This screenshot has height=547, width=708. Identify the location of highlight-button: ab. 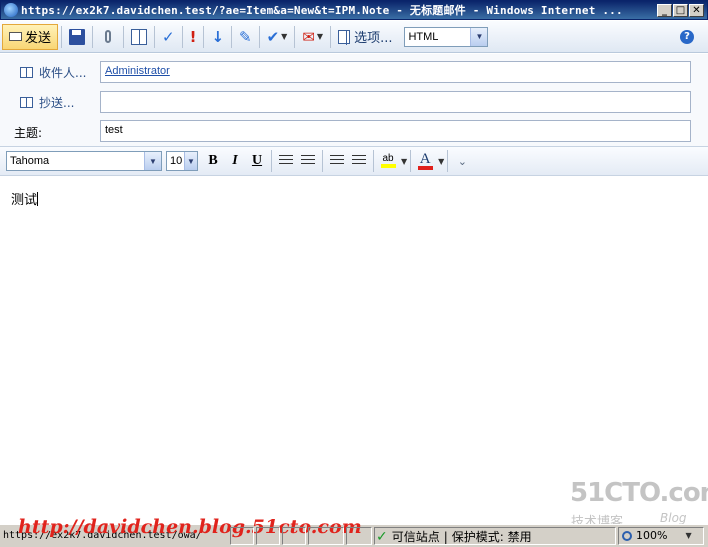
(388, 161).